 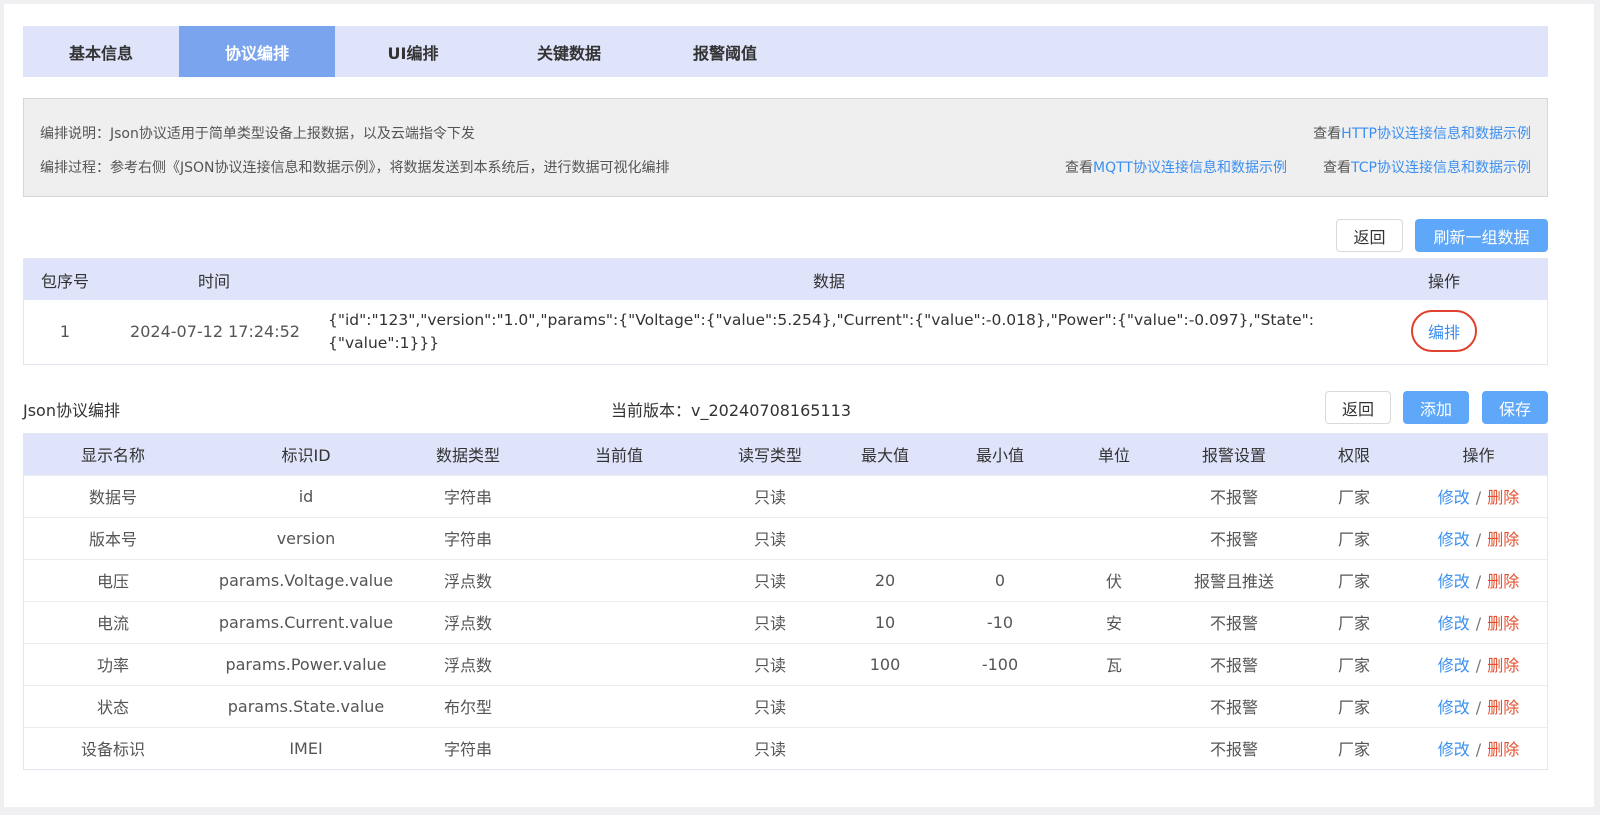 I want to click on http-info-link: 查看HTTP协议连接信息和数据示例, so click(x=1422, y=133).